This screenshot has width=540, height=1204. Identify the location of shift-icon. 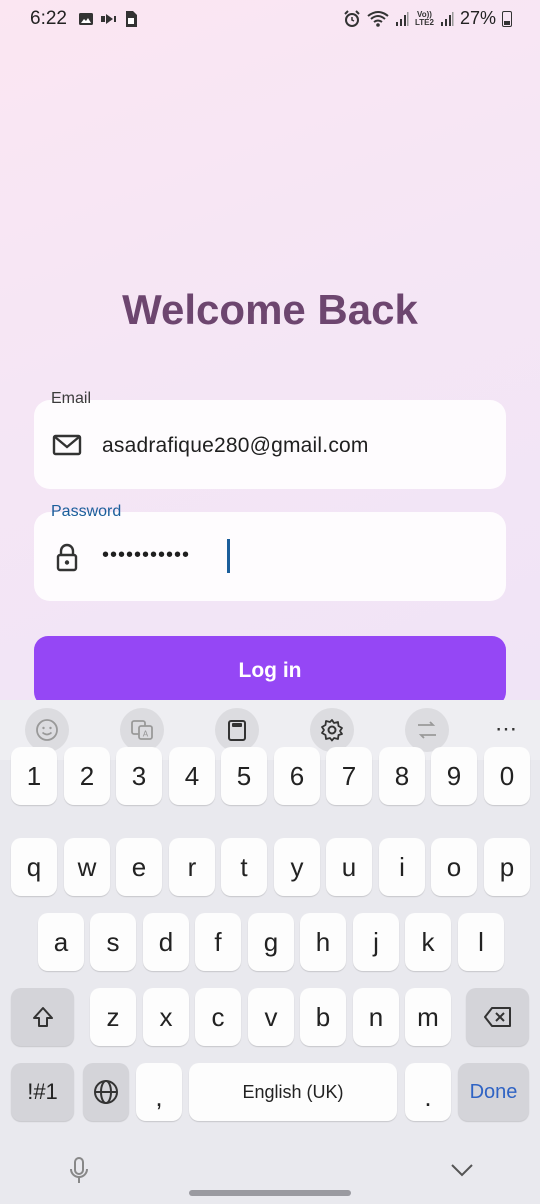
(42, 1017).